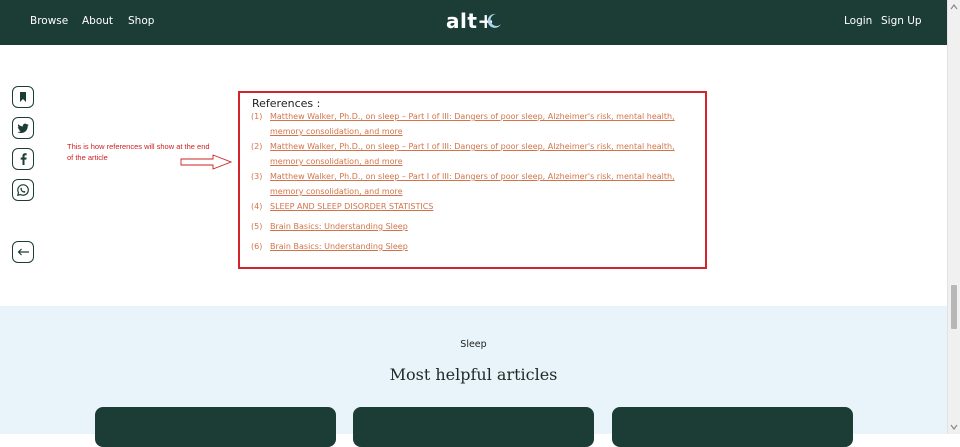 The width and height of the screenshot is (960, 447). I want to click on reference-number: (6), so click(257, 246).